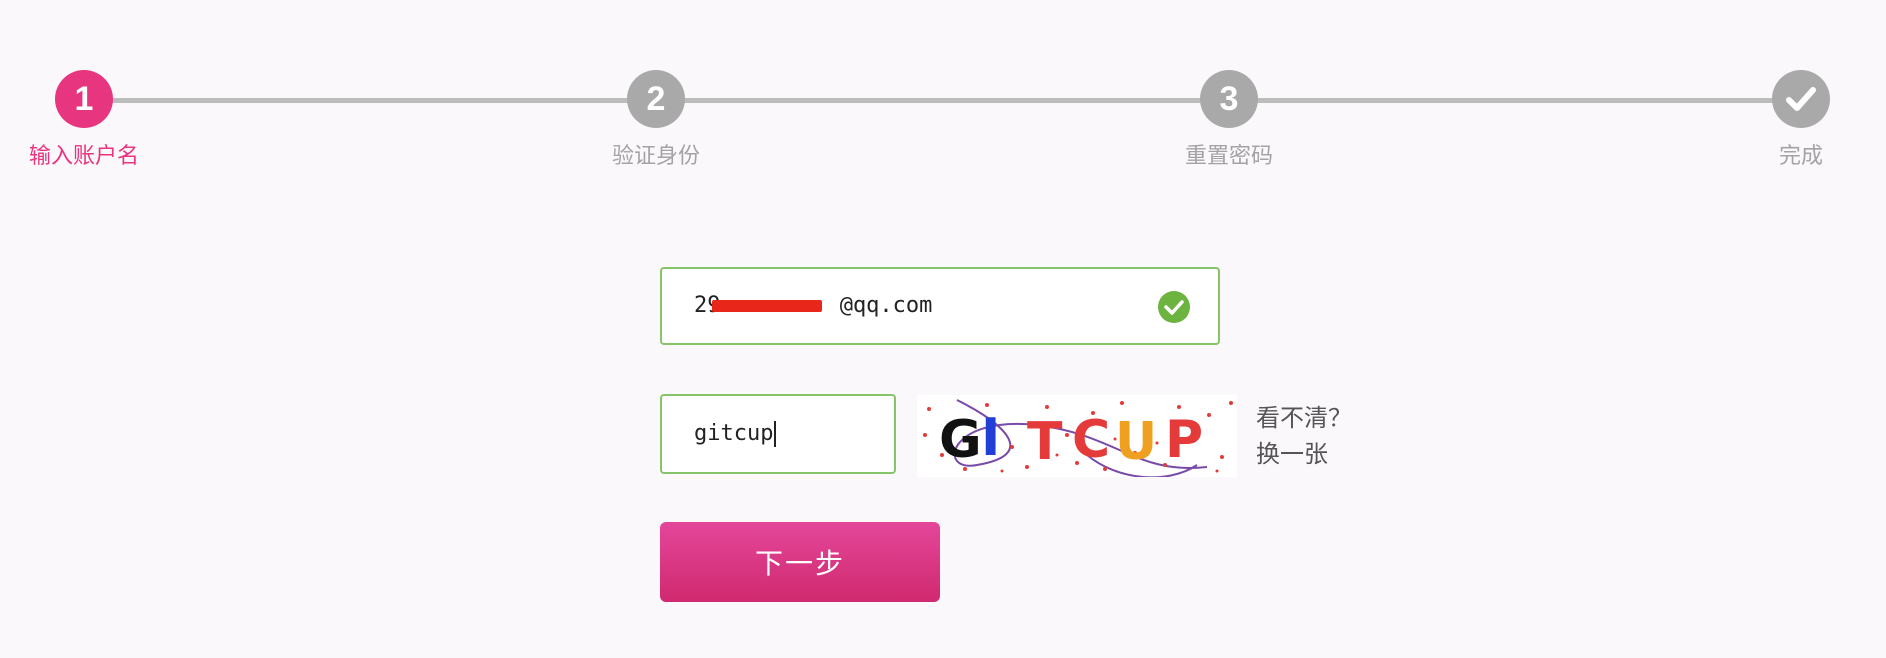 This screenshot has height=658, width=1886. I want to click on step-reset-password: 3 重置密码, so click(1229, 120).